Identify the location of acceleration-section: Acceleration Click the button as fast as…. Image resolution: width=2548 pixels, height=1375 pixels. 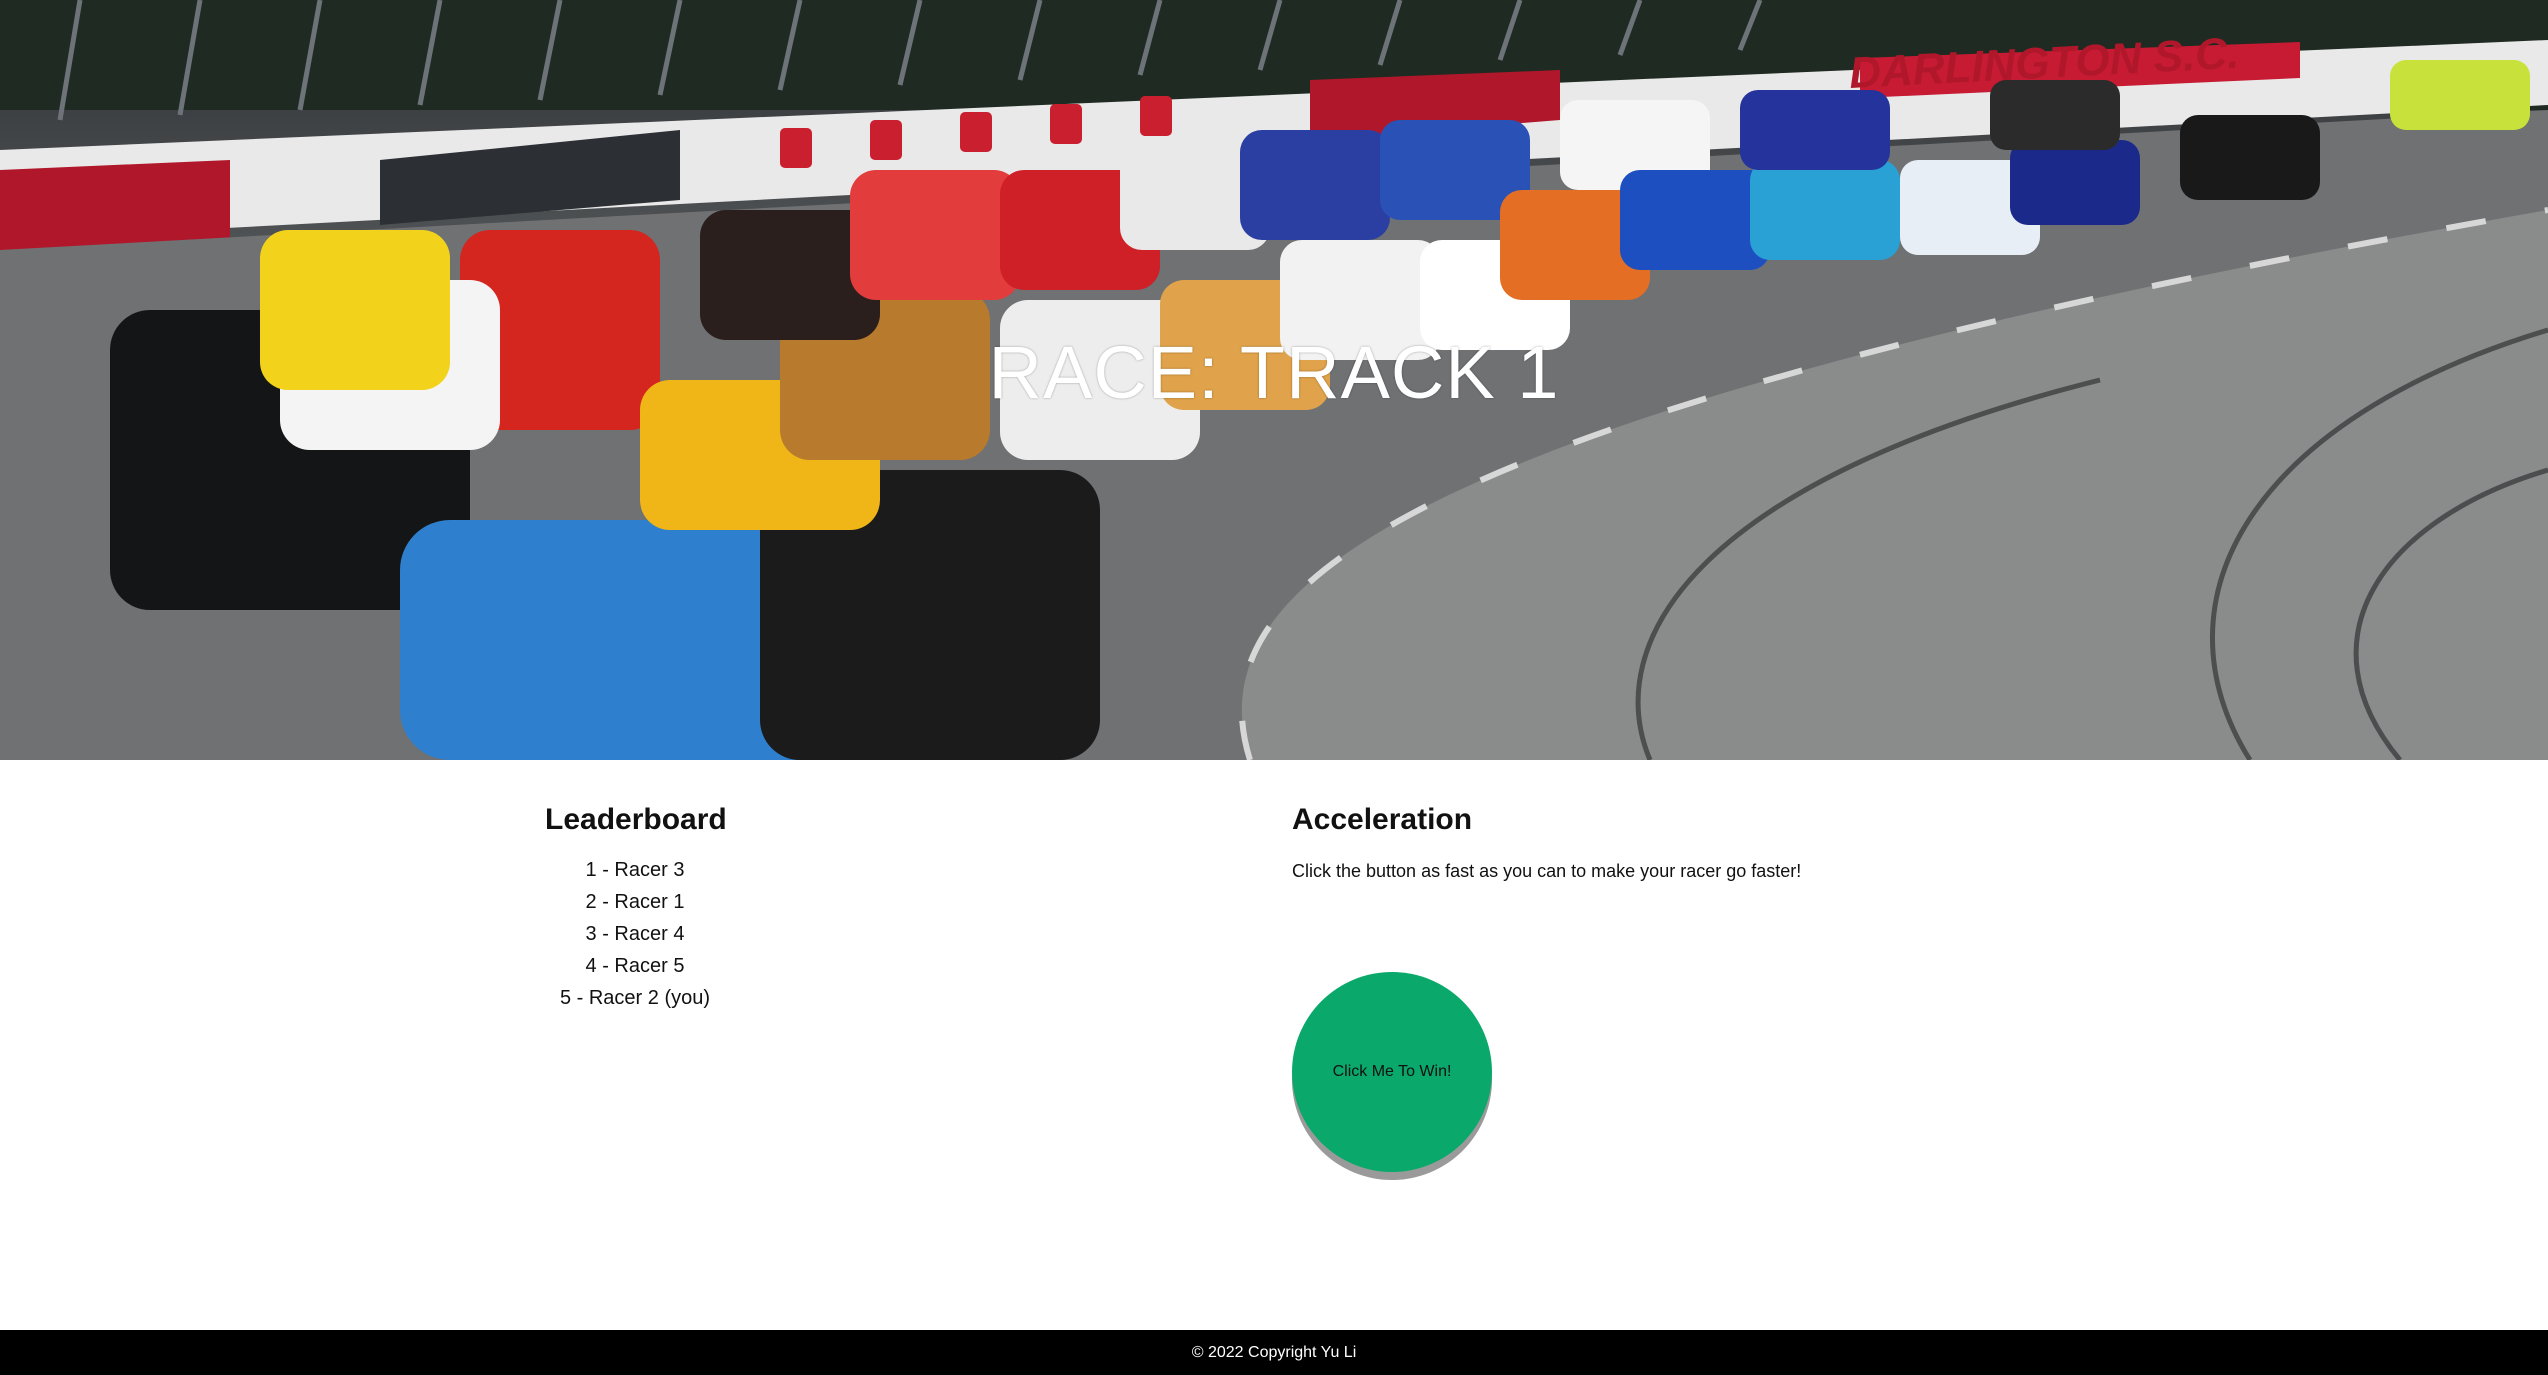
(1692, 986).